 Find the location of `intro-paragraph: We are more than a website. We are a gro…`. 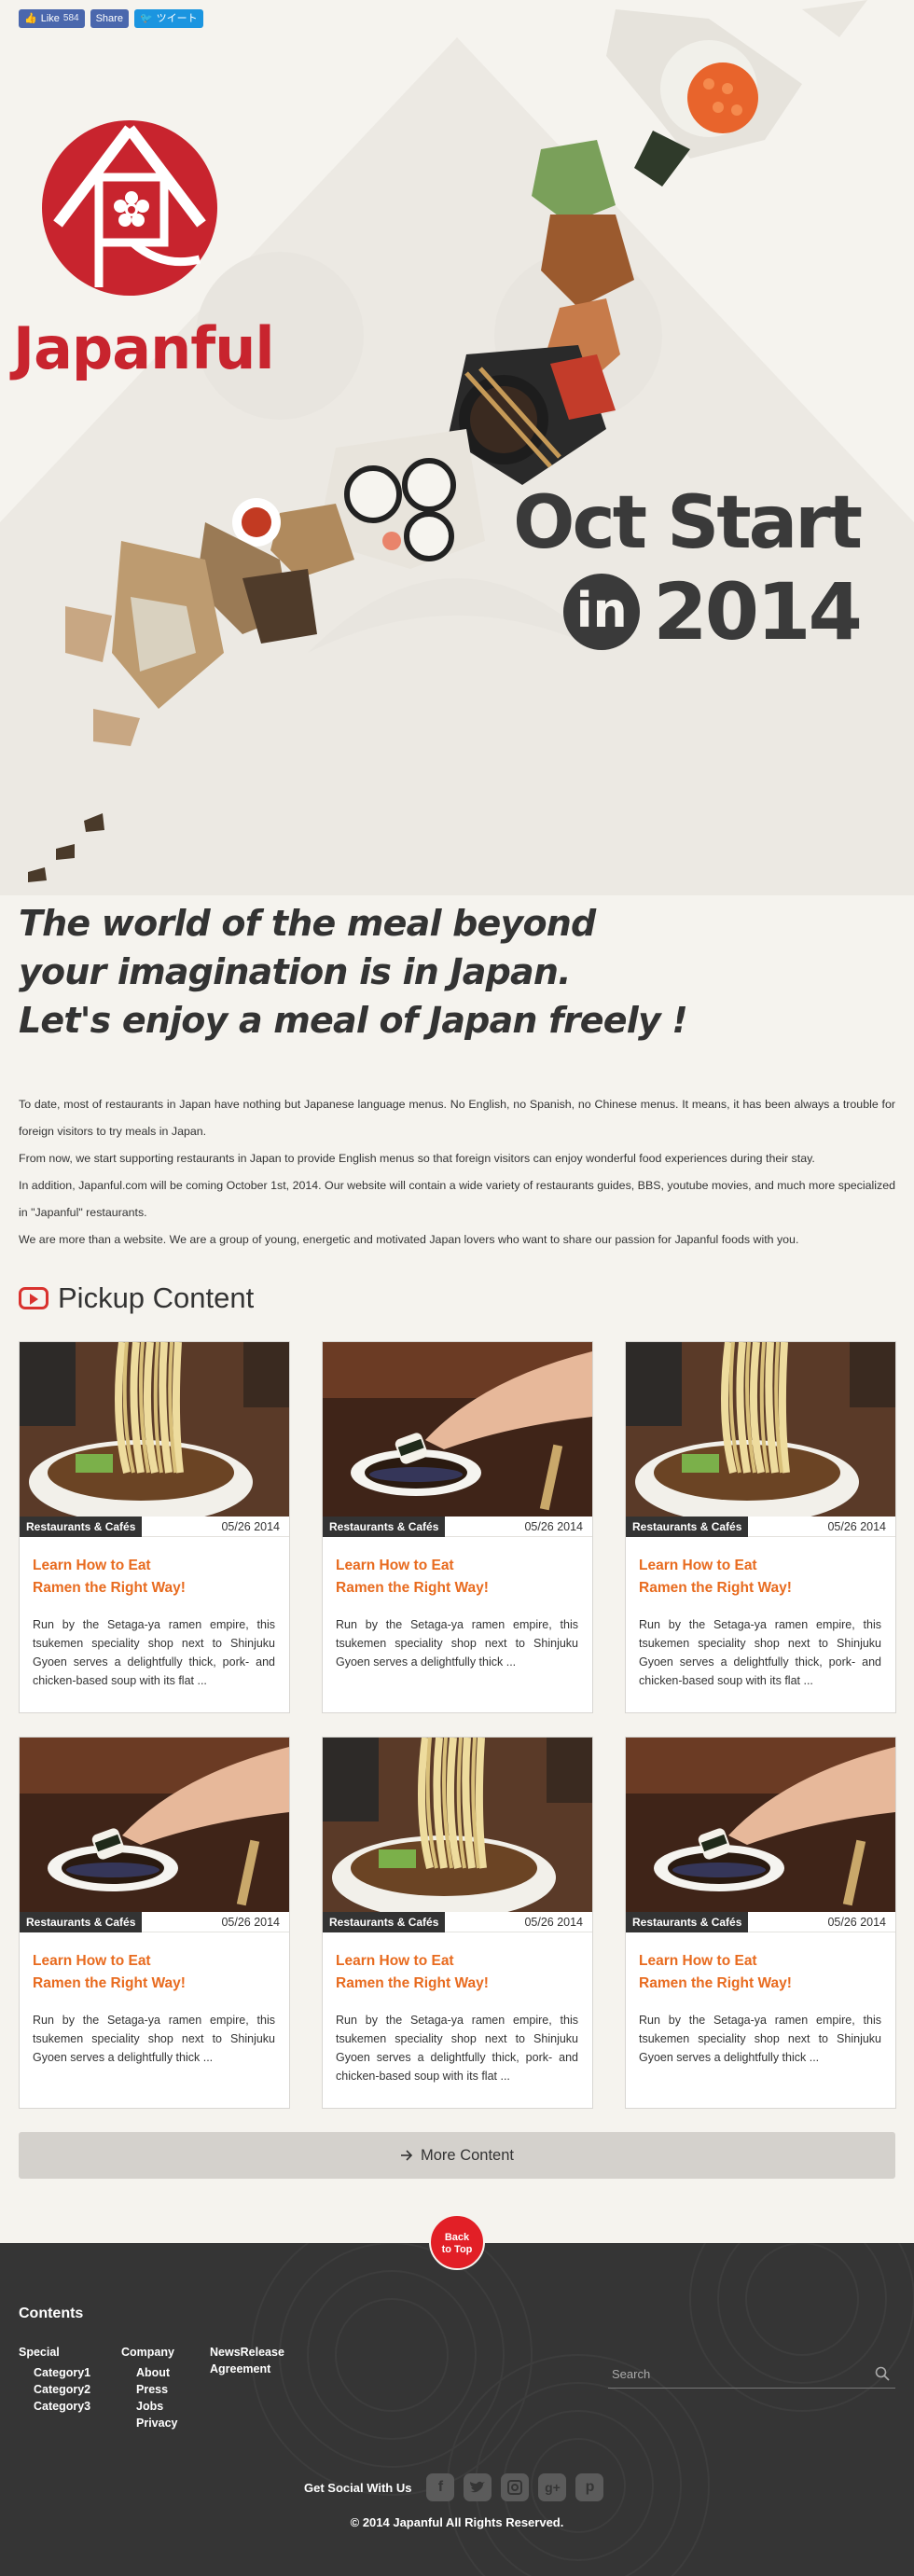

intro-paragraph: We are more than a website. We are a gro… is located at coordinates (409, 1239).